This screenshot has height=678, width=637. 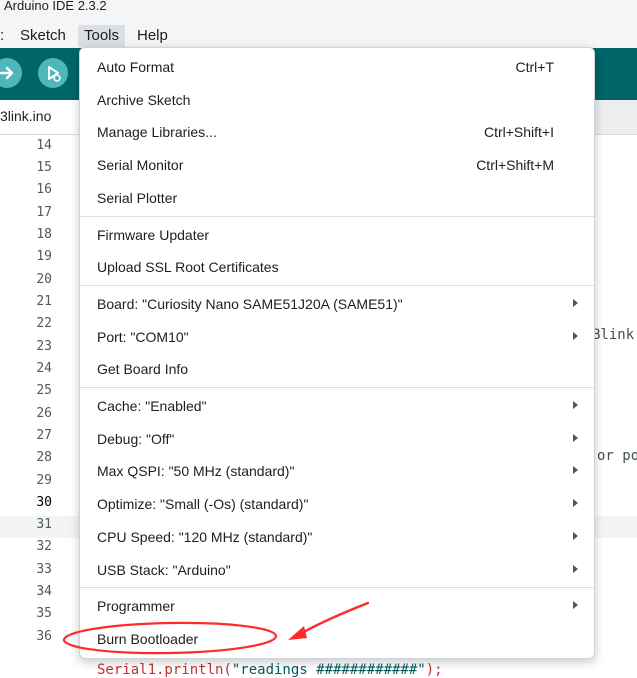 I want to click on line-number: 15, so click(x=44, y=167).